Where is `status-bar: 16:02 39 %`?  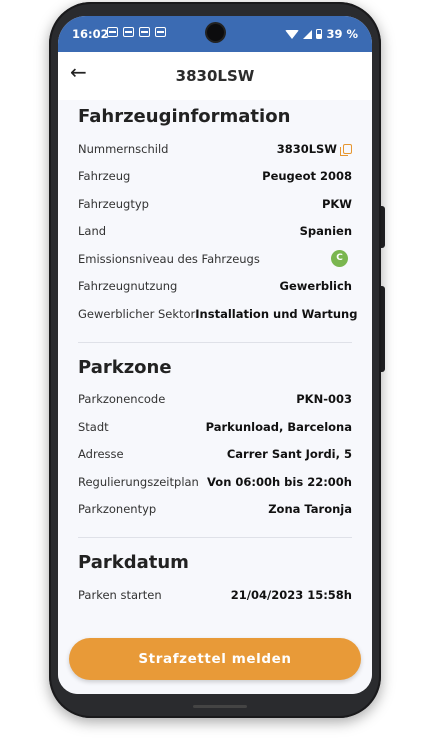
status-bar: 16:02 39 % is located at coordinates (215, 34).